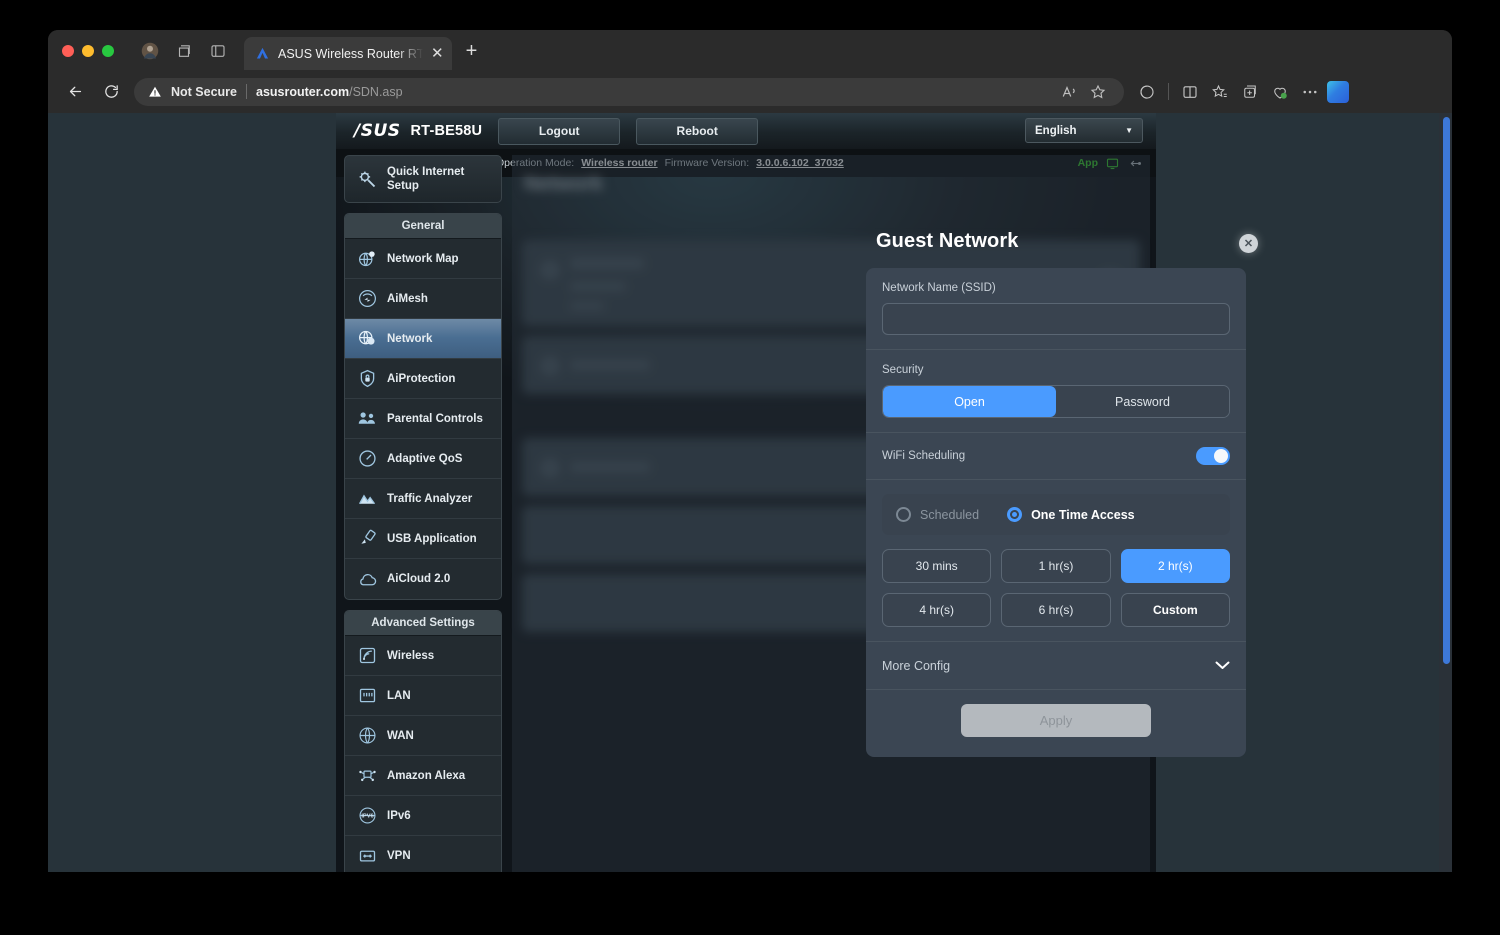 This screenshot has width=1500, height=935. What do you see at coordinates (1250, 92) in the screenshot?
I see `collections-panel-icon` at bounding box center [1250, 92].